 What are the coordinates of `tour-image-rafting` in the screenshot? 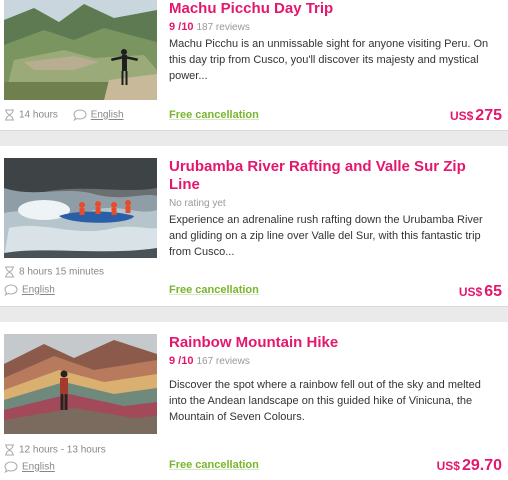 It's located at (80, 208).